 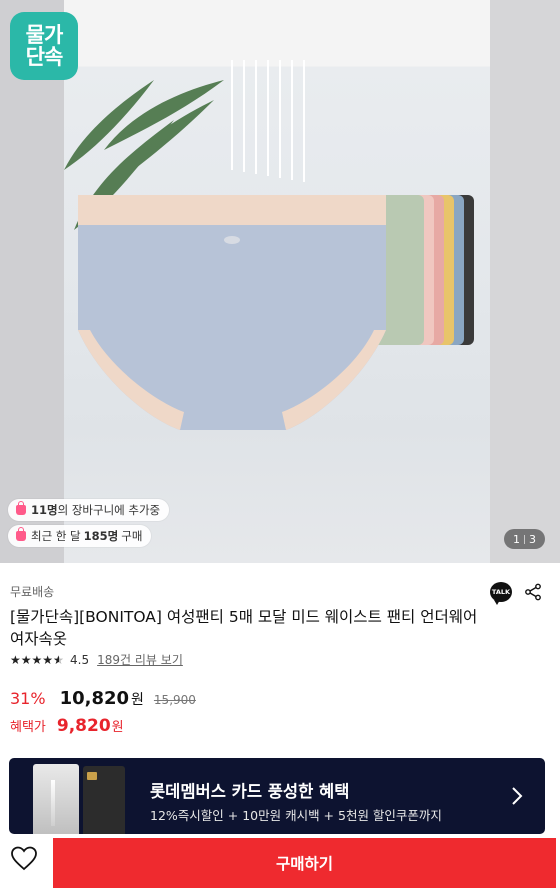 What do you see at coordinates (532, 539) in the screenshot?
I see `pager-total: 3` at bounding box center [532, 539].